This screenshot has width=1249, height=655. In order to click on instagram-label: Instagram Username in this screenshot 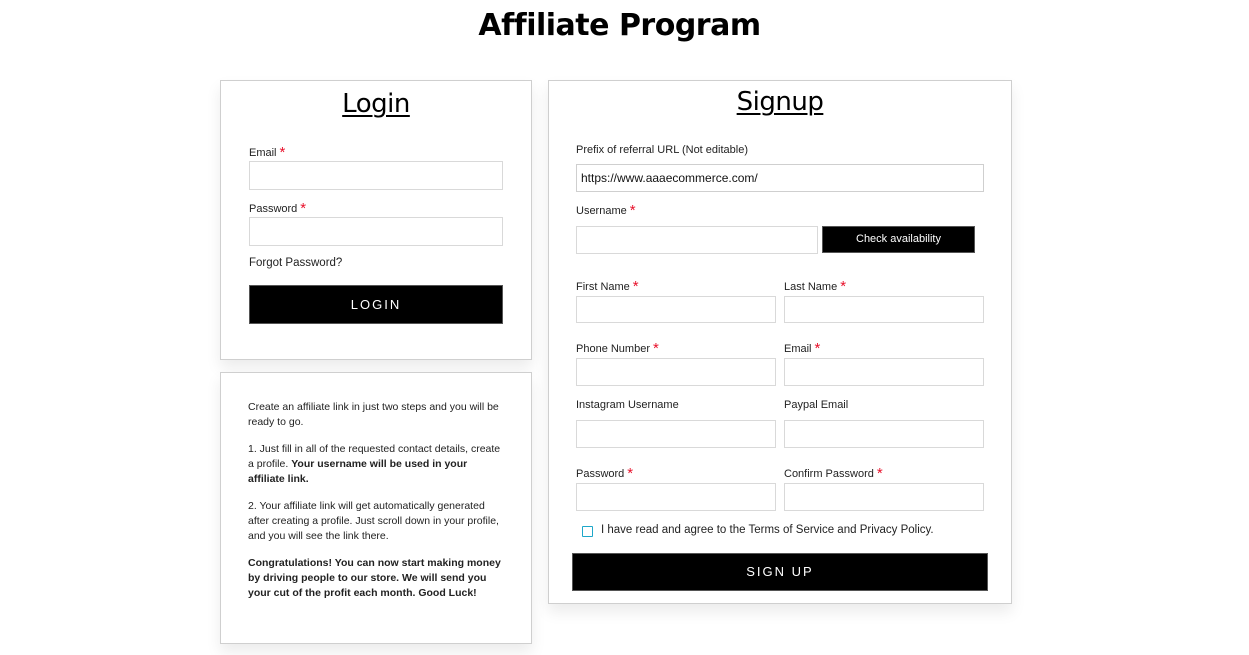, I will do `click(627, 405)`.